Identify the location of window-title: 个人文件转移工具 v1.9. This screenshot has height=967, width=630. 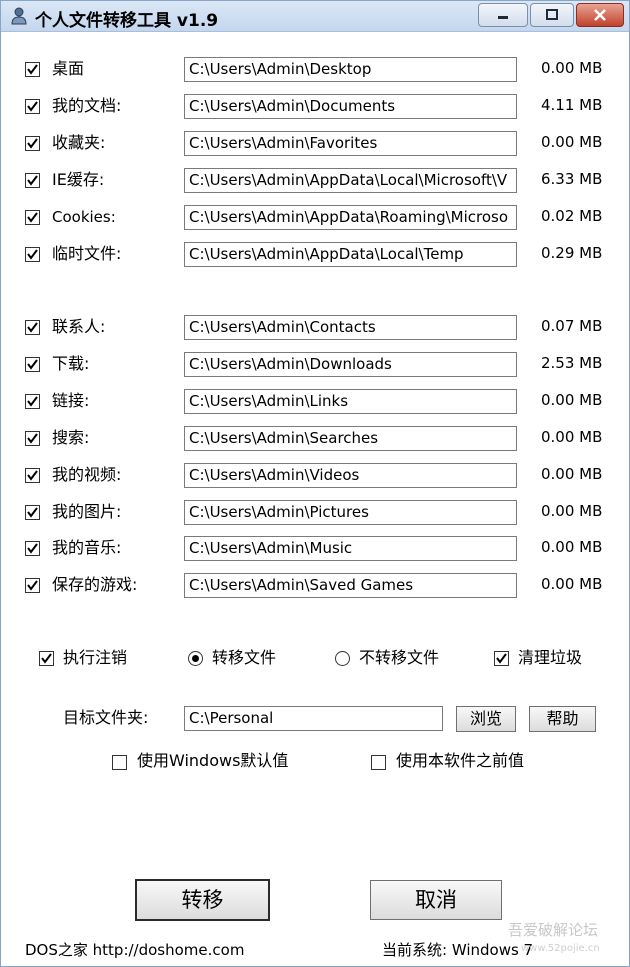
(127, 21).